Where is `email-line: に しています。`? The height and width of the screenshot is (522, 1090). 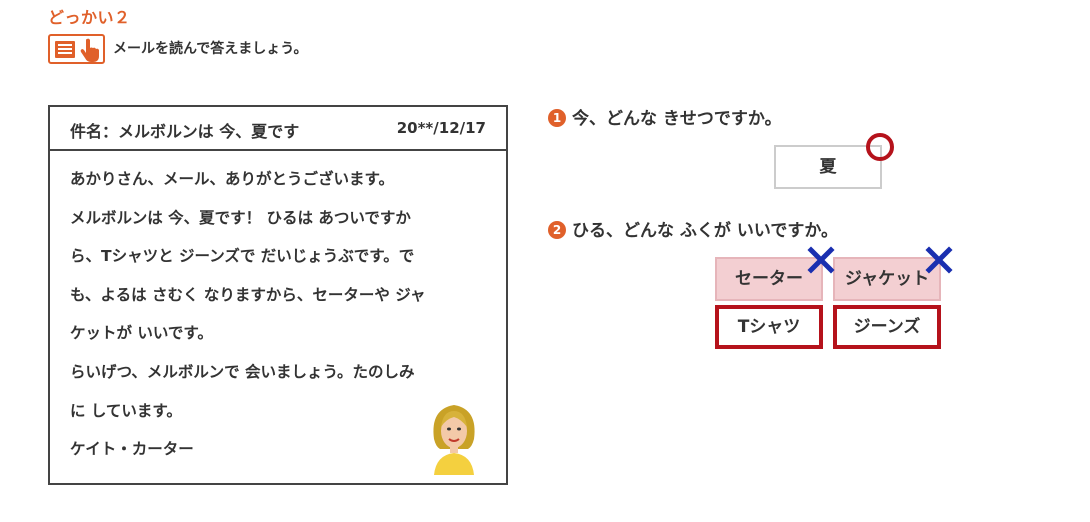 email-line: に しています。 is located at coordinates (126, 410).